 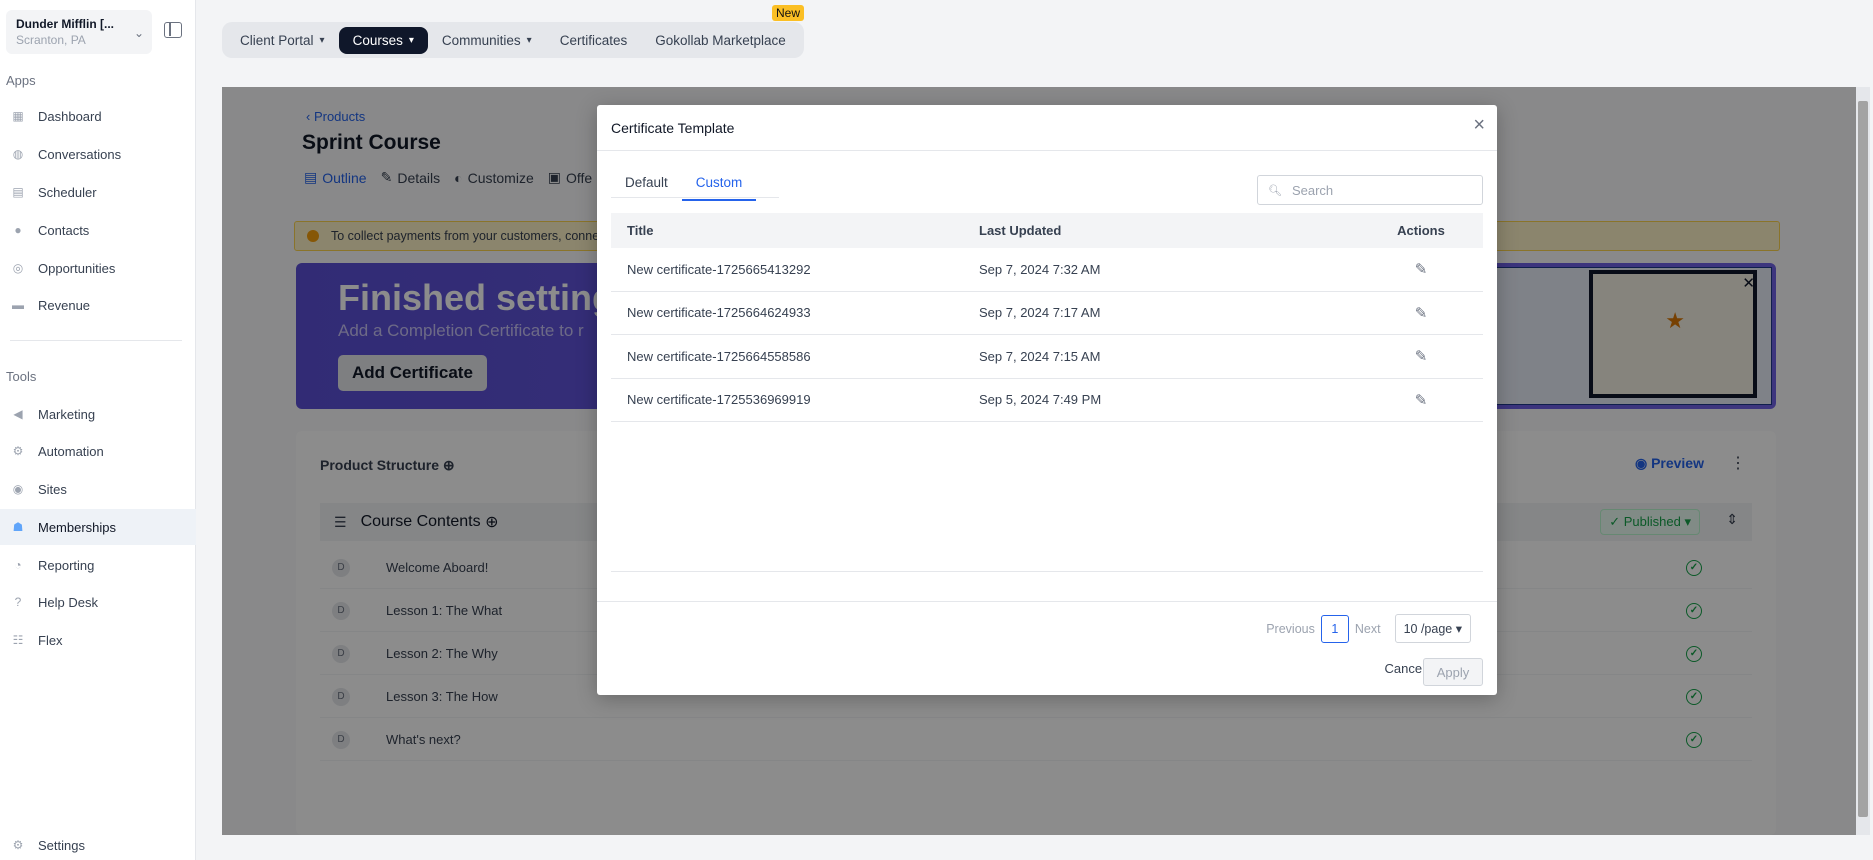 I want to click on help-icon: ?, so click(x=18, y=602).